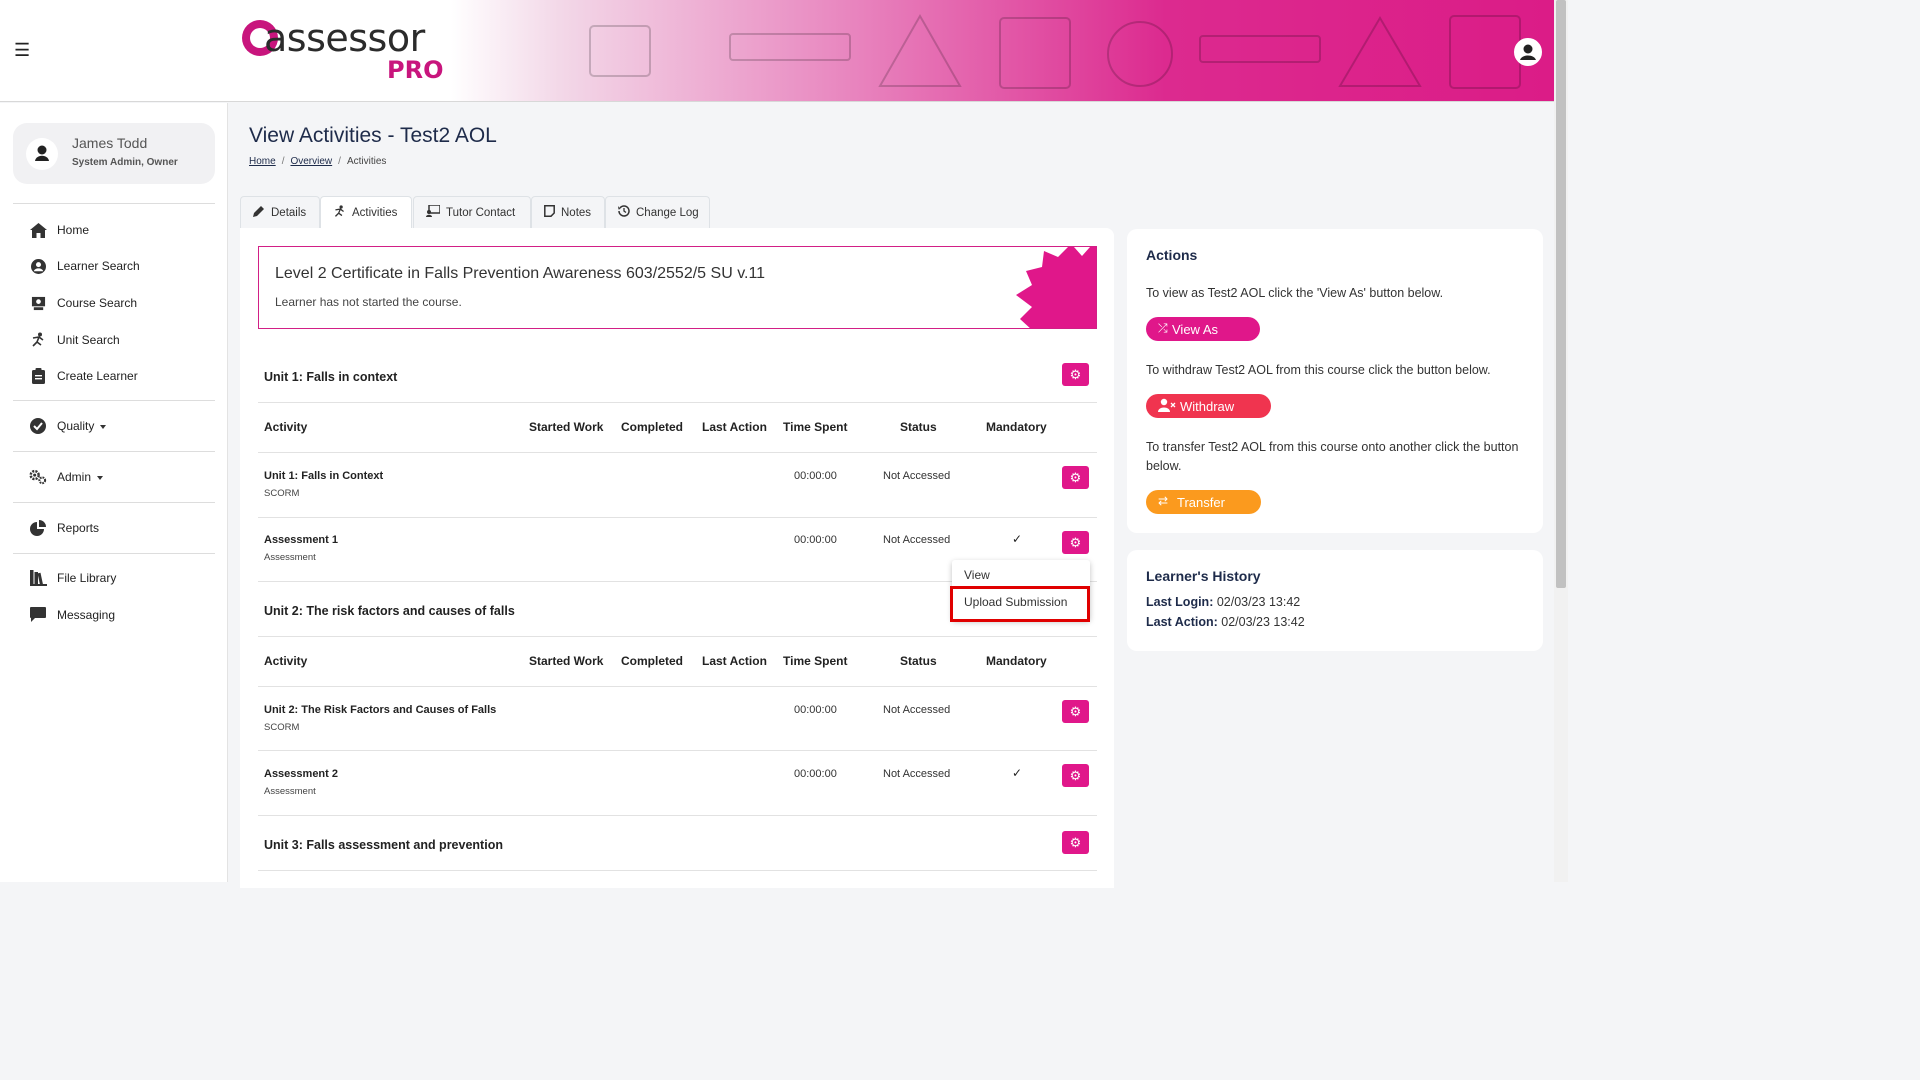  Describe the element at coordinates (1020, 604) in the screenshot. I see `menu-item-upload-submission: Upload Submission` at that location.